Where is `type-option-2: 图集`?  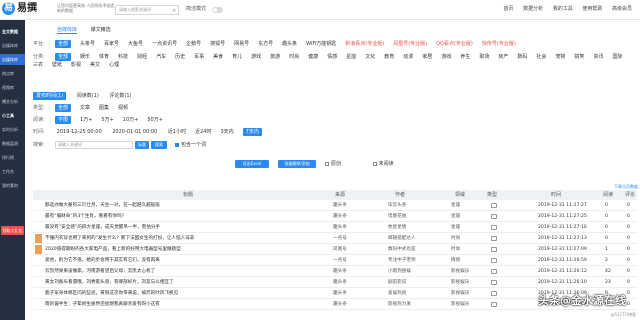 type-option-2: 图集 is located at coordinates (104, 108).